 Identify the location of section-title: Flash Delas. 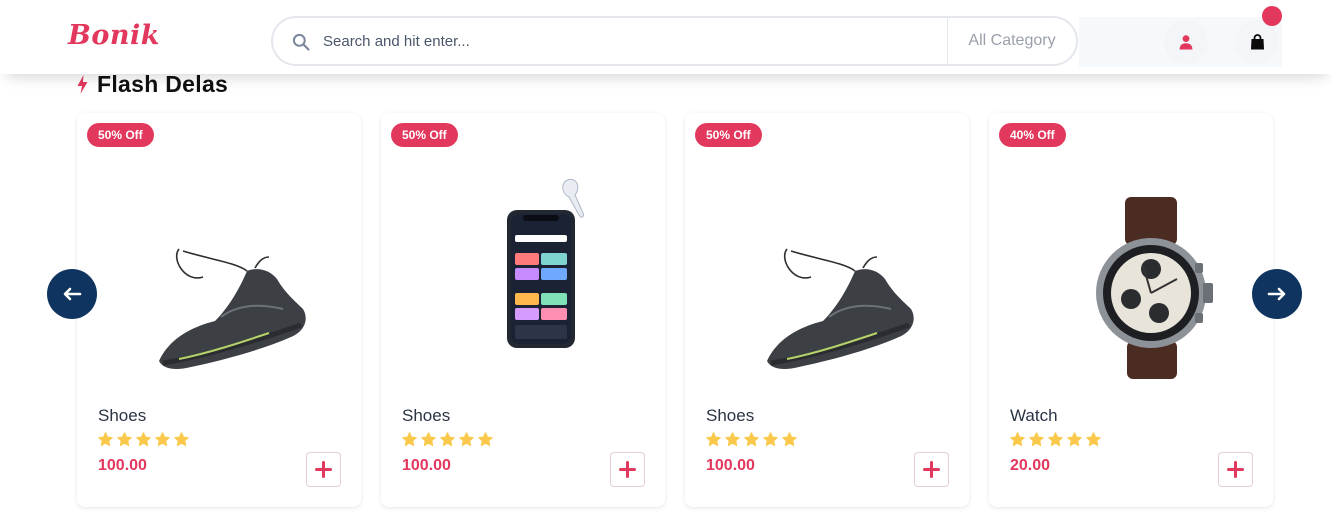
(163, 83).